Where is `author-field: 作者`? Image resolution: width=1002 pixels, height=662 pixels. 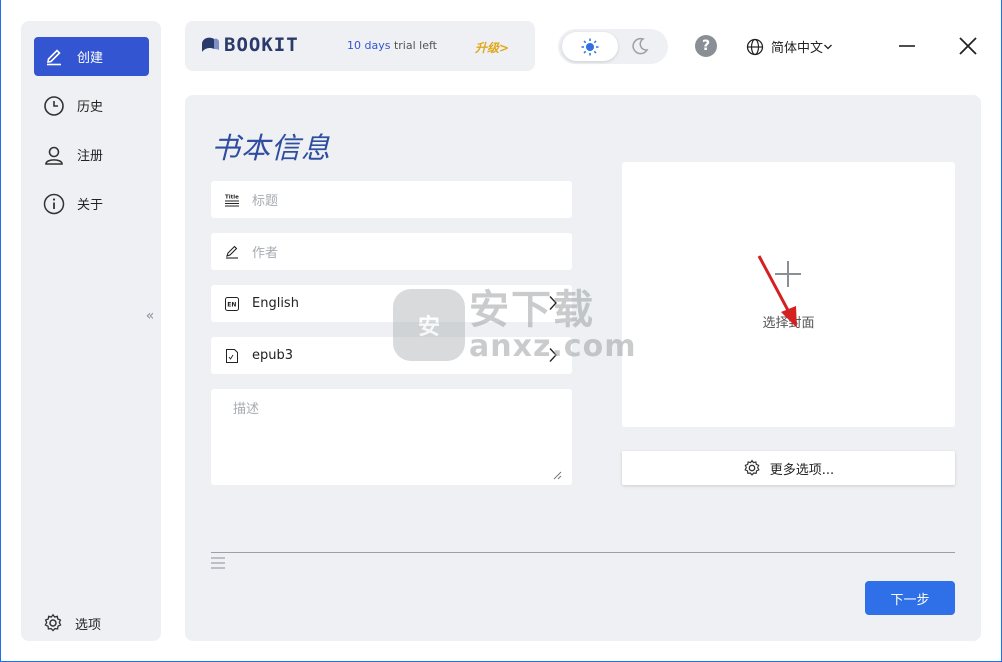 author-field: 作者 is located at coordinates (391, 251).